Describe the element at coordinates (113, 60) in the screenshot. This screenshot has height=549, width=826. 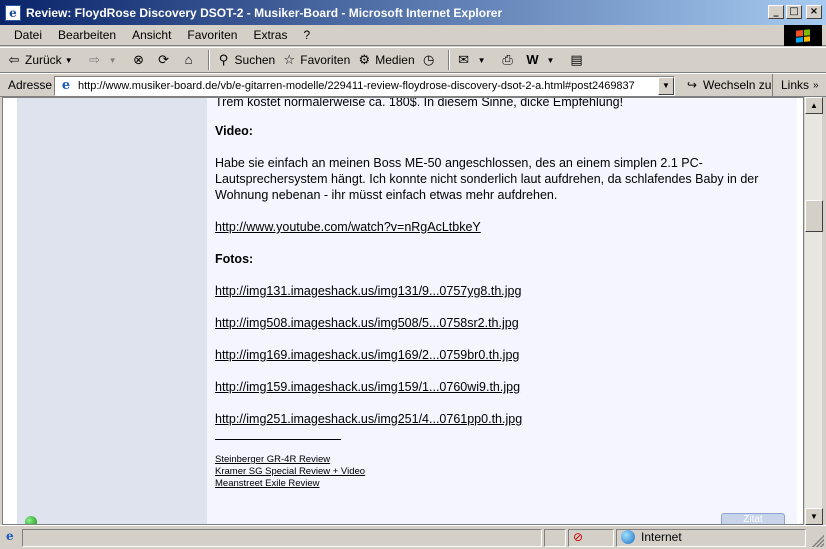
I see `forward-dropdown-icon: ▼` at that location.